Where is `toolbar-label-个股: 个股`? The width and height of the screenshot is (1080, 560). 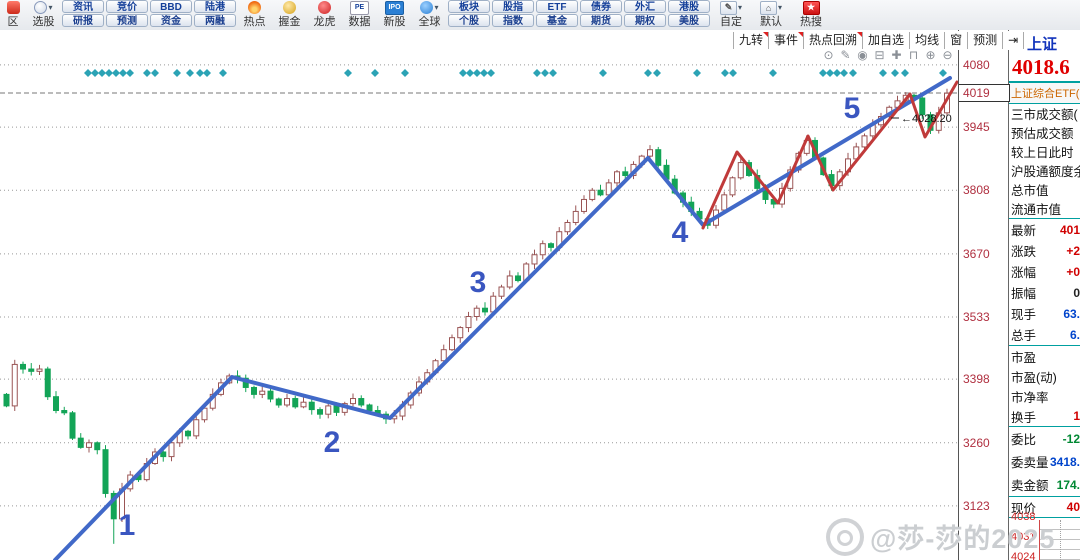
toolbar-label-个股: 个股 is located at coordinates (469, 20).